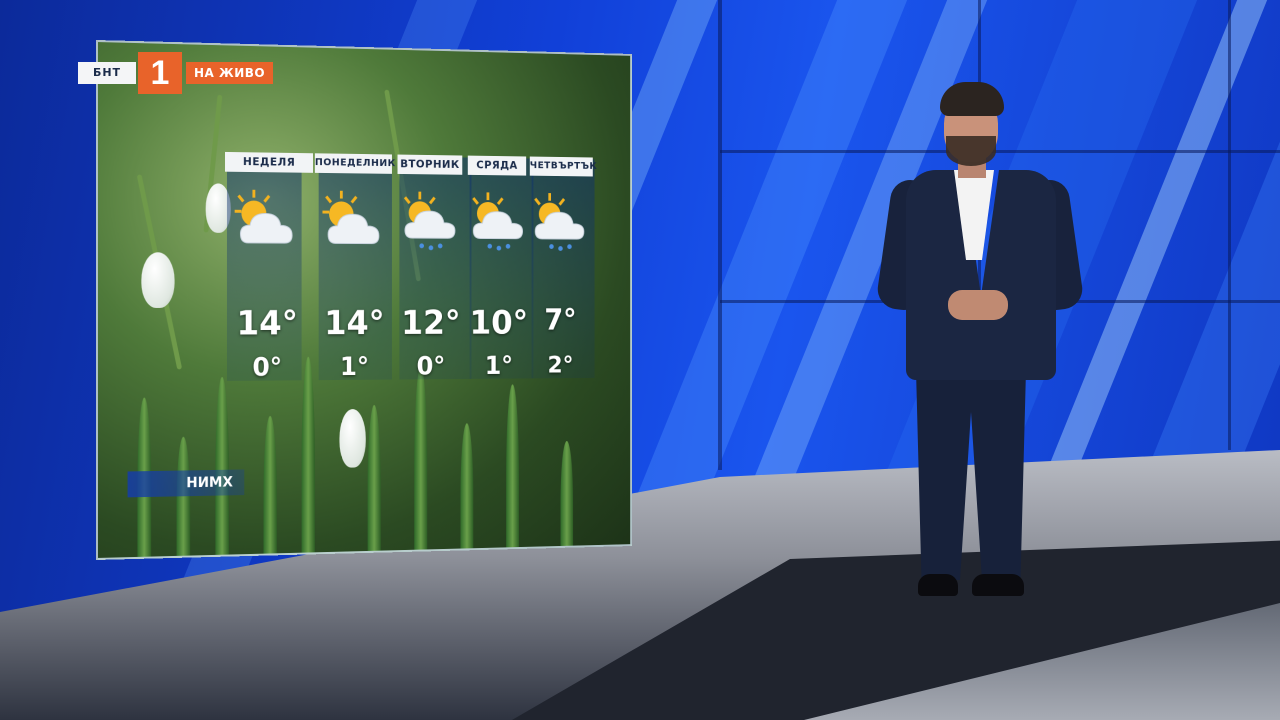 The image size is (1280, 720). What do you see at coordinates (355, 163) in the screenshot?
I see `day-label: ПОНЕДЕЛНИК` at bounding box center [355, 163].